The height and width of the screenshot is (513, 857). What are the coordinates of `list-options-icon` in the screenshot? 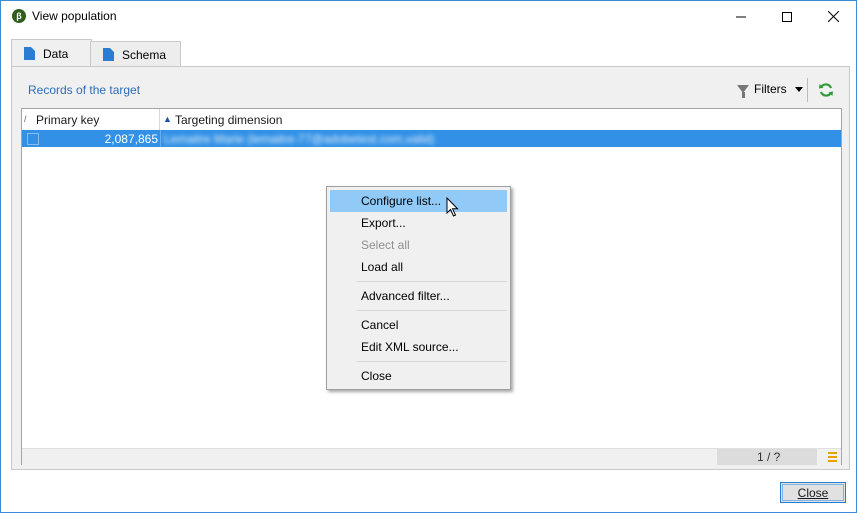 It's located at (832, 457).